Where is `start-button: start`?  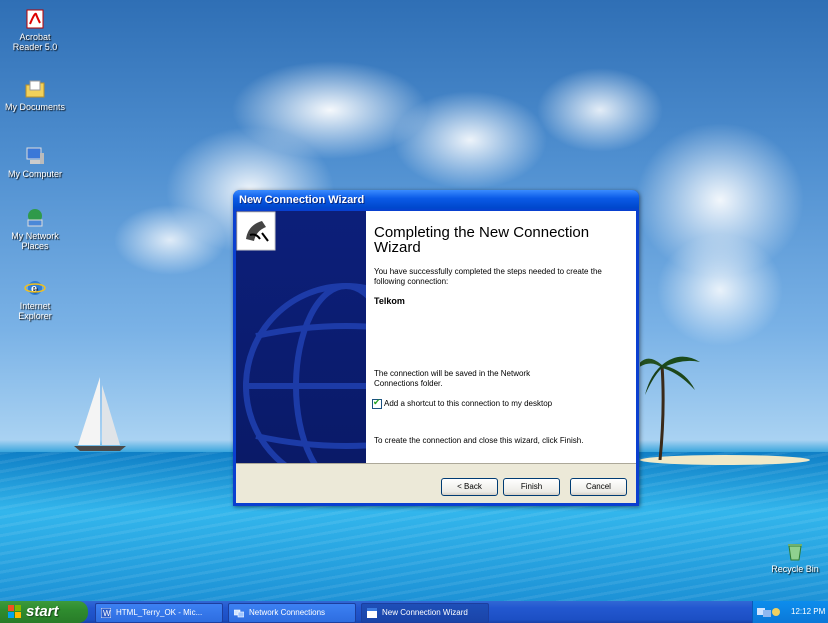
start-button: start is located at coordinates (44, 612).